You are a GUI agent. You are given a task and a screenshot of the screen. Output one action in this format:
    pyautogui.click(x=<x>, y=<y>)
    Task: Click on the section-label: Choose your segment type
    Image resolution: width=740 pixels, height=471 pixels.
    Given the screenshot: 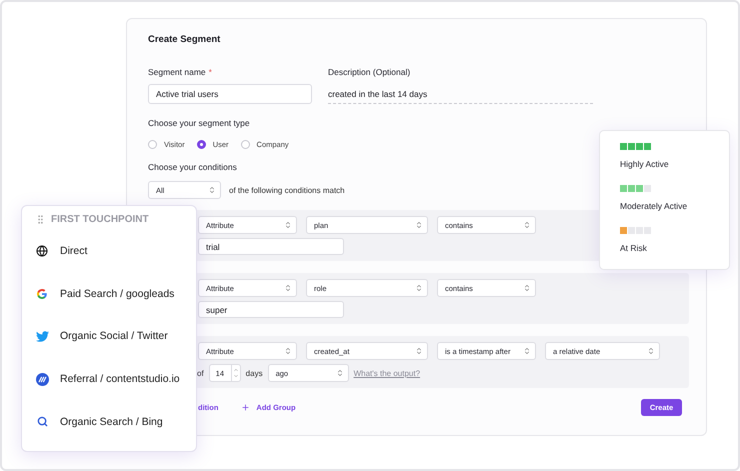 What is the action you would take?
    pyautogui.click(x=199, y=123)
    